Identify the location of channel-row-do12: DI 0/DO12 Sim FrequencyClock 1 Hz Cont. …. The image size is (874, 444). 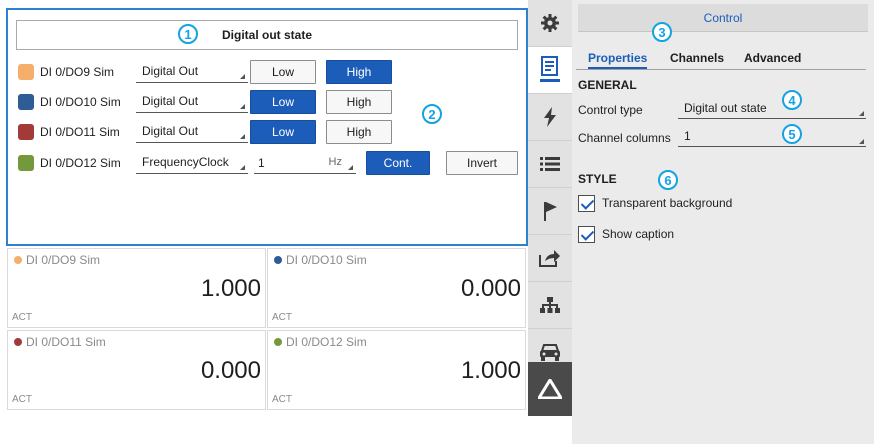
(271, 163).